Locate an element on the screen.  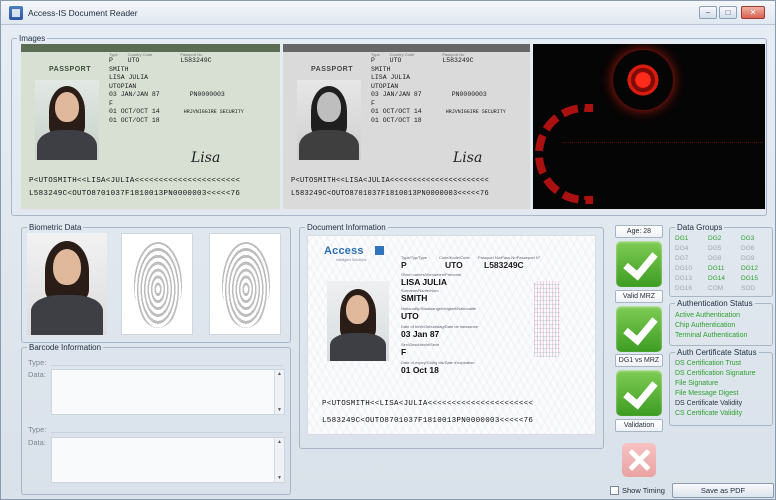
app-icon is located at coordinates (16, 13).